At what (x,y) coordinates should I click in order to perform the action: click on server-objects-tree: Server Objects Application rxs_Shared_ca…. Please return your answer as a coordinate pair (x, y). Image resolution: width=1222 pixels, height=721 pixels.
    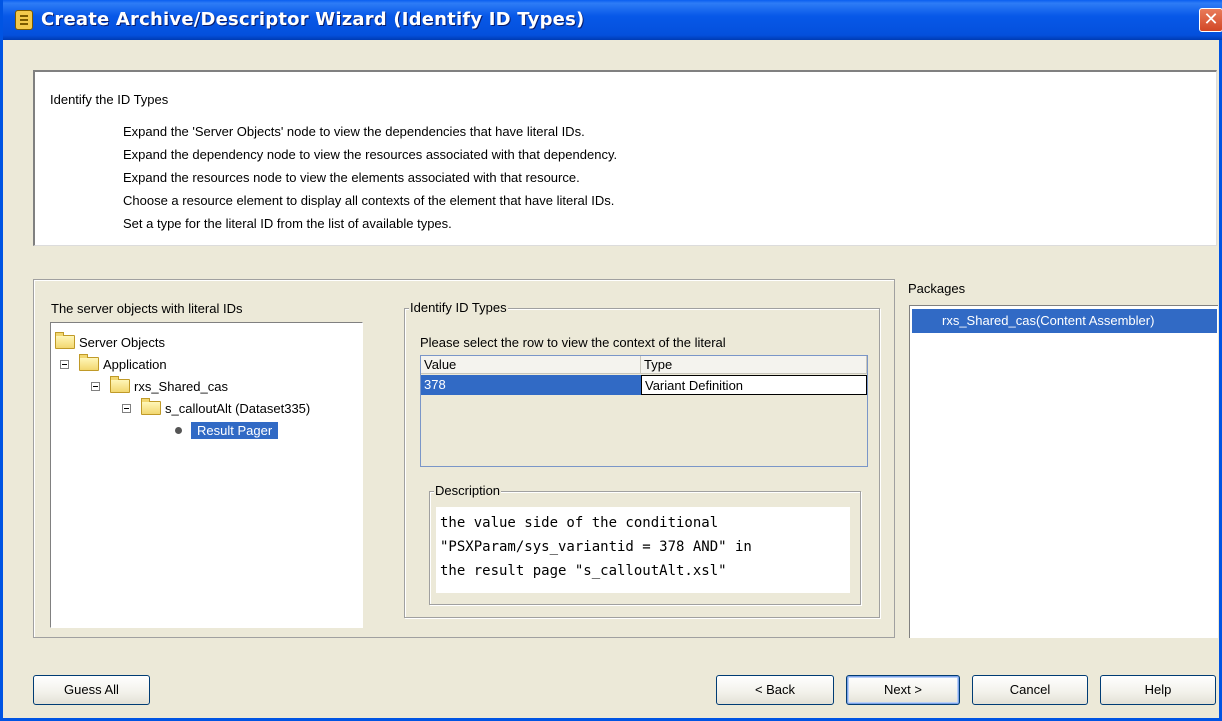
    Looking at the image, I should click on (206, 475).